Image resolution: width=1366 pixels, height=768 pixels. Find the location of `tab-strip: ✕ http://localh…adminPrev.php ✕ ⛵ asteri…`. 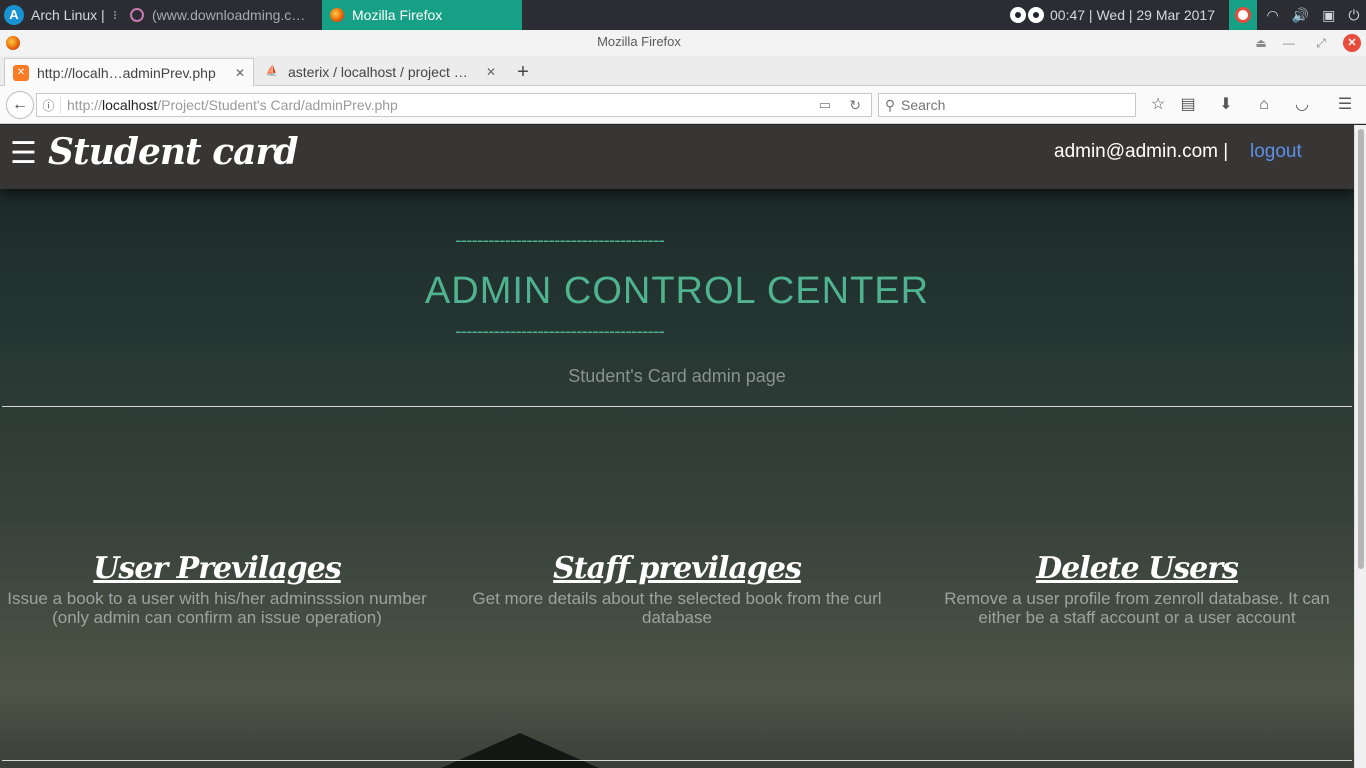

tab-strip: ✕ http://localh…adminPrev.php ✕ ⛵ asteri… is located at coordinates (683, 71).